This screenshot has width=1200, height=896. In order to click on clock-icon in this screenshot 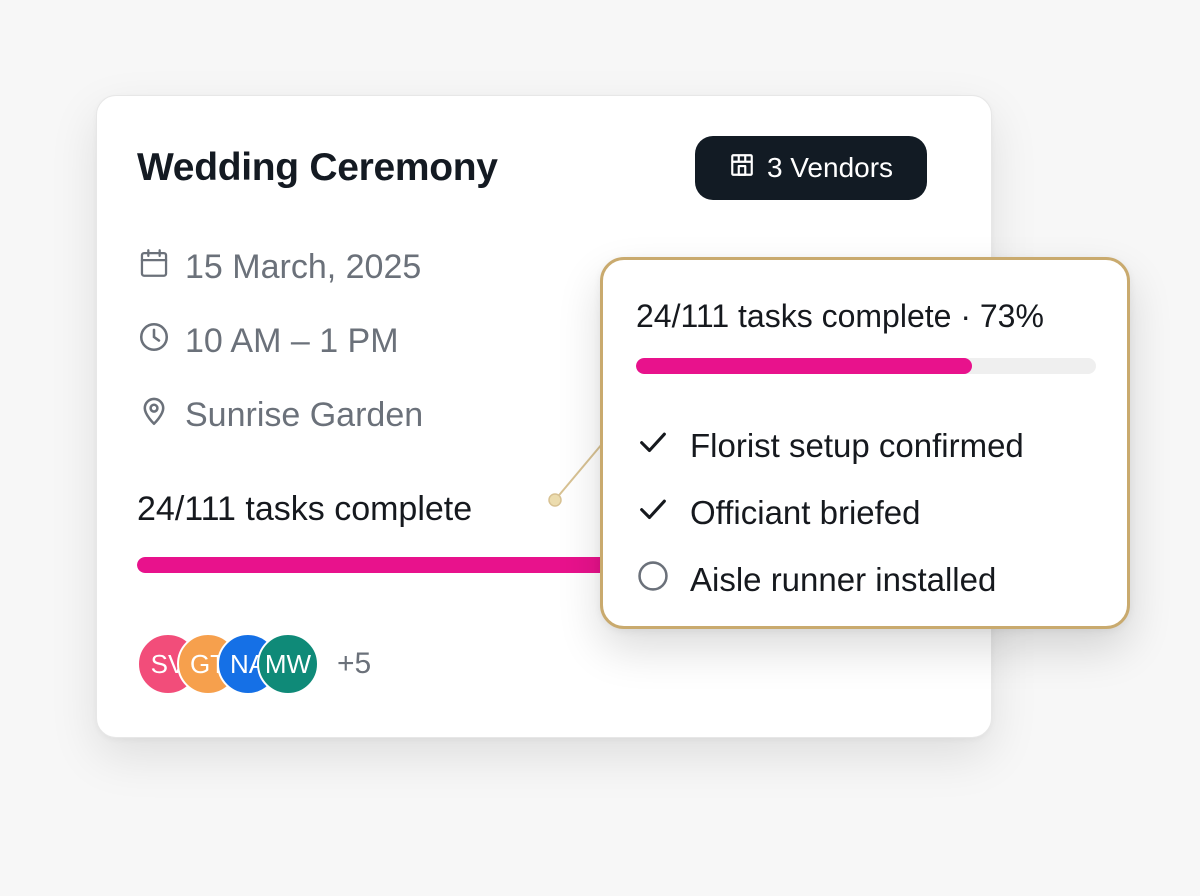, I will do `click(154, 341)`.